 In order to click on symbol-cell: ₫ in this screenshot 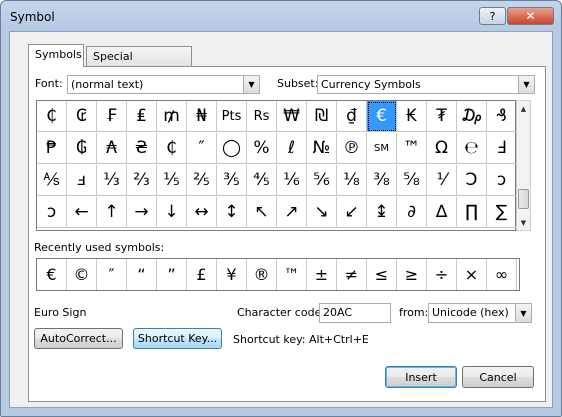, I will do `click(352, 116)`.